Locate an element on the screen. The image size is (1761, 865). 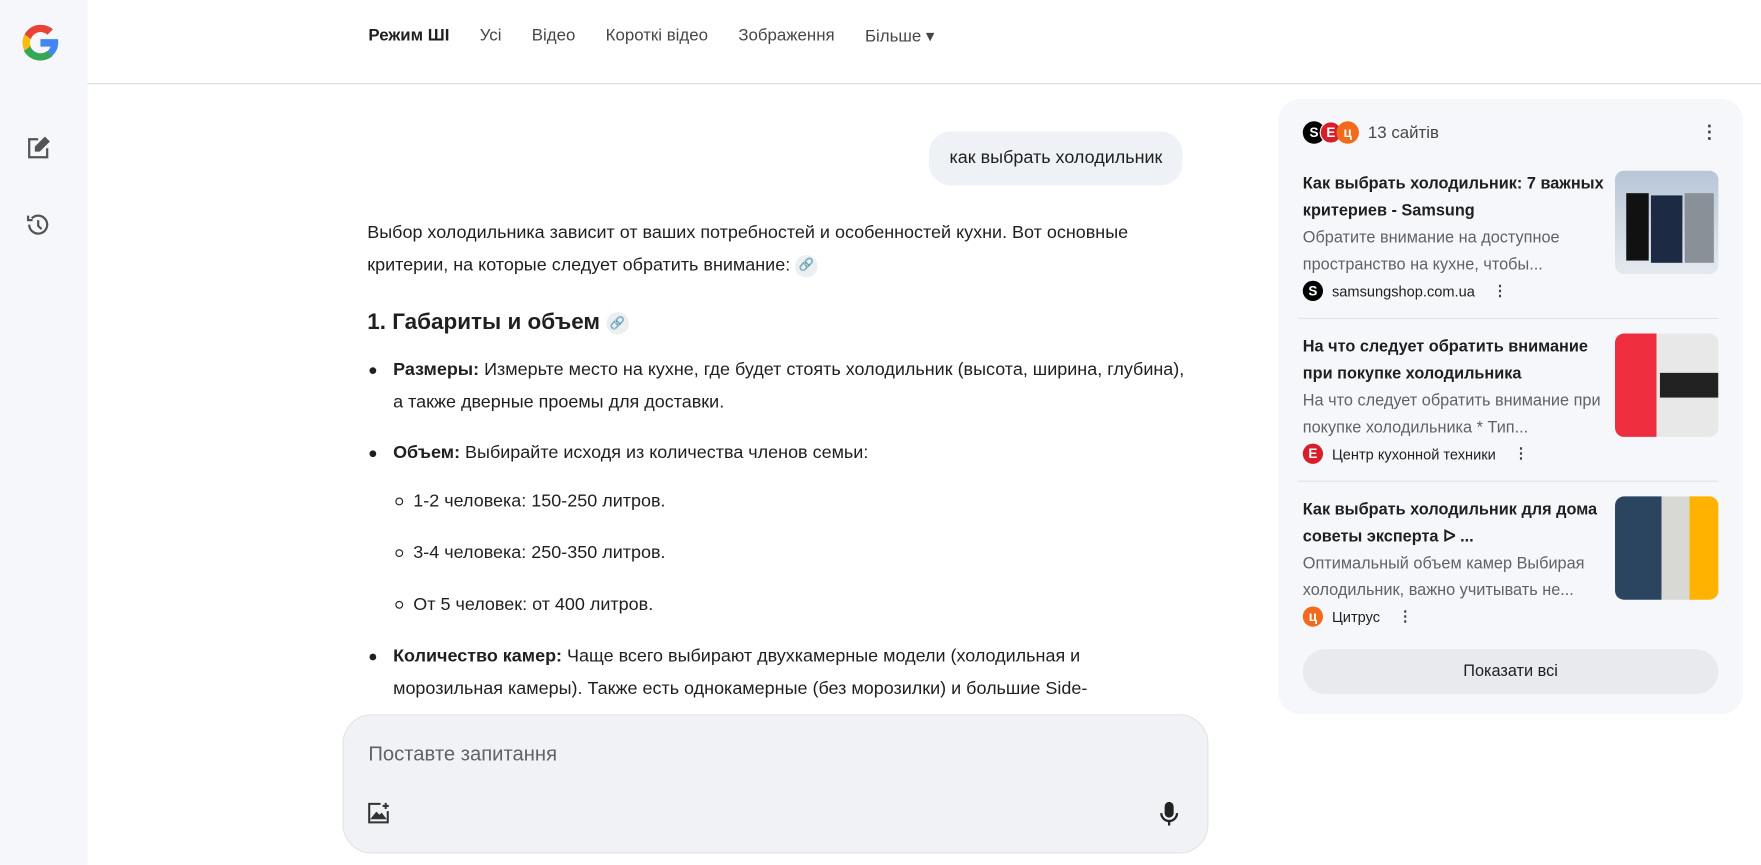
sub-list-item: 3-4 человека: 250-350 литров. is located at coordinates (790, 553).